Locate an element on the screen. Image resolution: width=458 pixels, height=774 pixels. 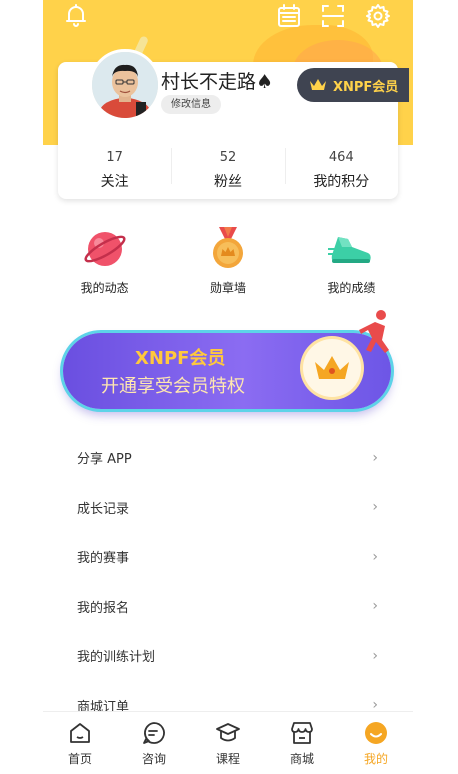
menu-item-training-plan: 我的训练计划 › is located at coordinates (228, 656).